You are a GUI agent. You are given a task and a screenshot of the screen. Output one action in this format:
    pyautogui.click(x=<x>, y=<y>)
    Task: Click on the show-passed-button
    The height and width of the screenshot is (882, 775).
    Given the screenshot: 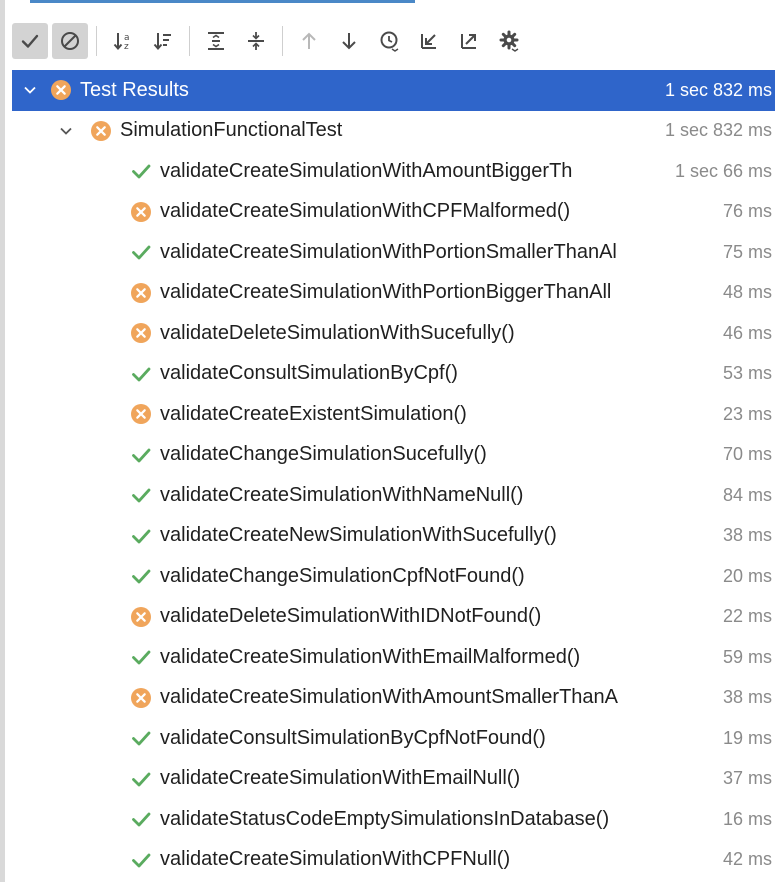 What is the action you would take?
    pyautogui.click(x=30, y=41)
    